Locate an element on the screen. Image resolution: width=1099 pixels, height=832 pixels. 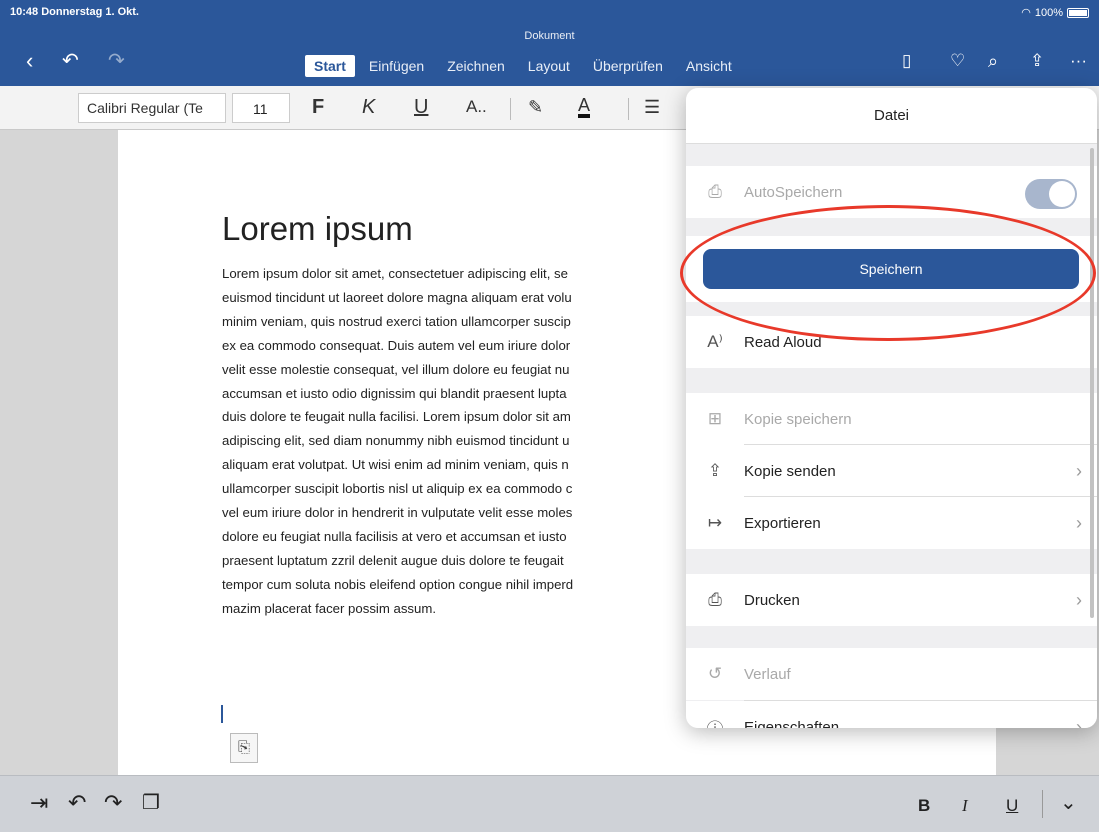
mobile-view-icon: ▯ is located at coordinates (906, 61).